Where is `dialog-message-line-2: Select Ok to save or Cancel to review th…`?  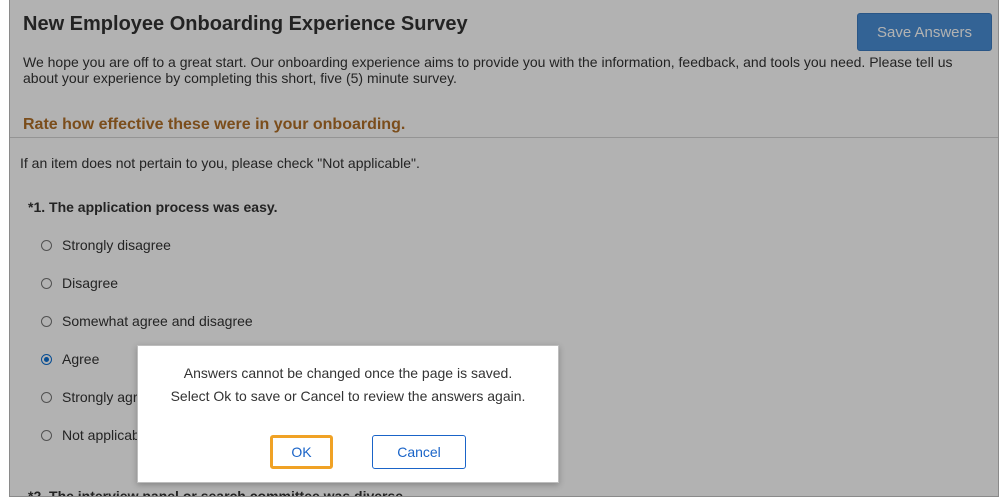 dialog-message-line-2: Select Ok to save or Cancel to review th… is located at coordinates (348, 396).